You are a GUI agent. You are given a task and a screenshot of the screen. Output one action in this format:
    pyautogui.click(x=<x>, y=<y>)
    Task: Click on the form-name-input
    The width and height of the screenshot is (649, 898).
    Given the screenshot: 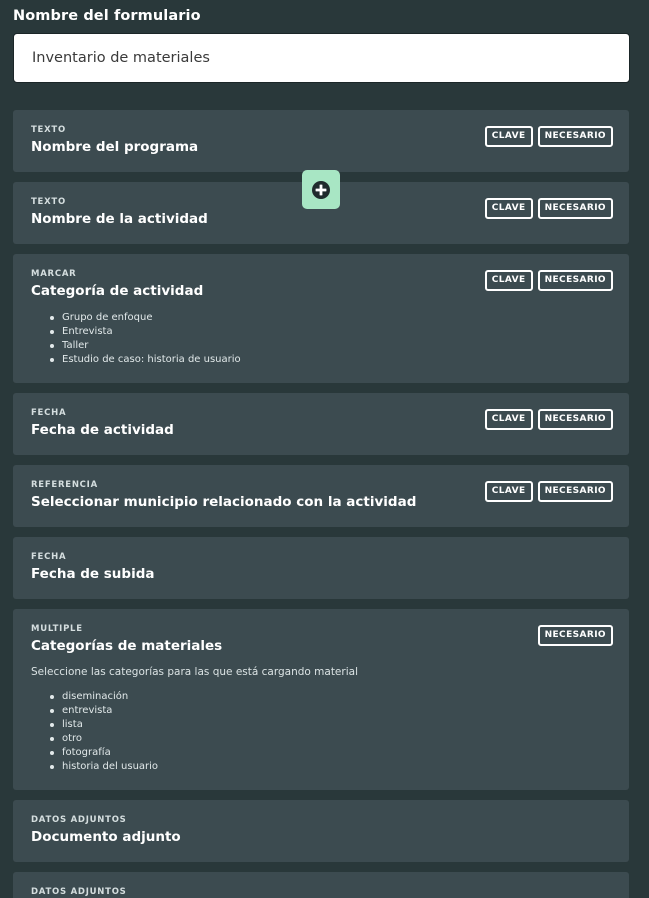 What is the action you would take?
    pyautogui.click(x=321, y=58)
    